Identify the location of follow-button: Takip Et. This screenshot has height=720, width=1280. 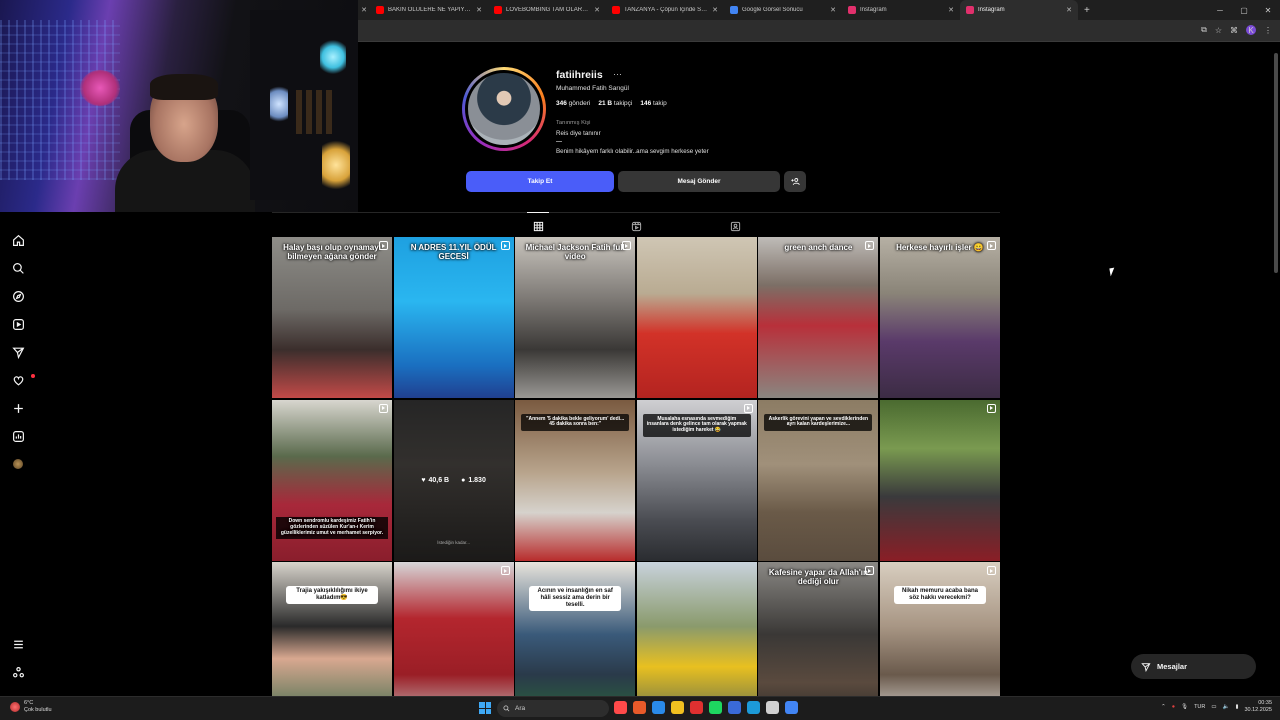
(540, 181).